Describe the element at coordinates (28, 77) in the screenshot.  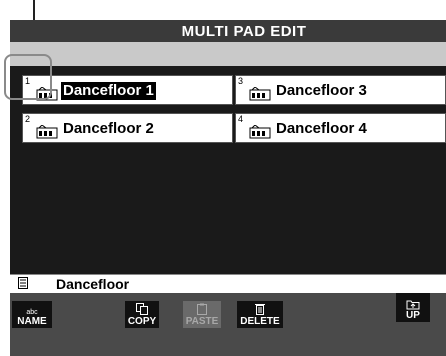
I see `callout-highlight-box` at that location.